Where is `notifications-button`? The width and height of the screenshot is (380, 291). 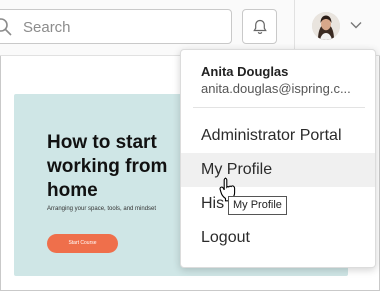 notifications-button is located at coordinates (259, 26).